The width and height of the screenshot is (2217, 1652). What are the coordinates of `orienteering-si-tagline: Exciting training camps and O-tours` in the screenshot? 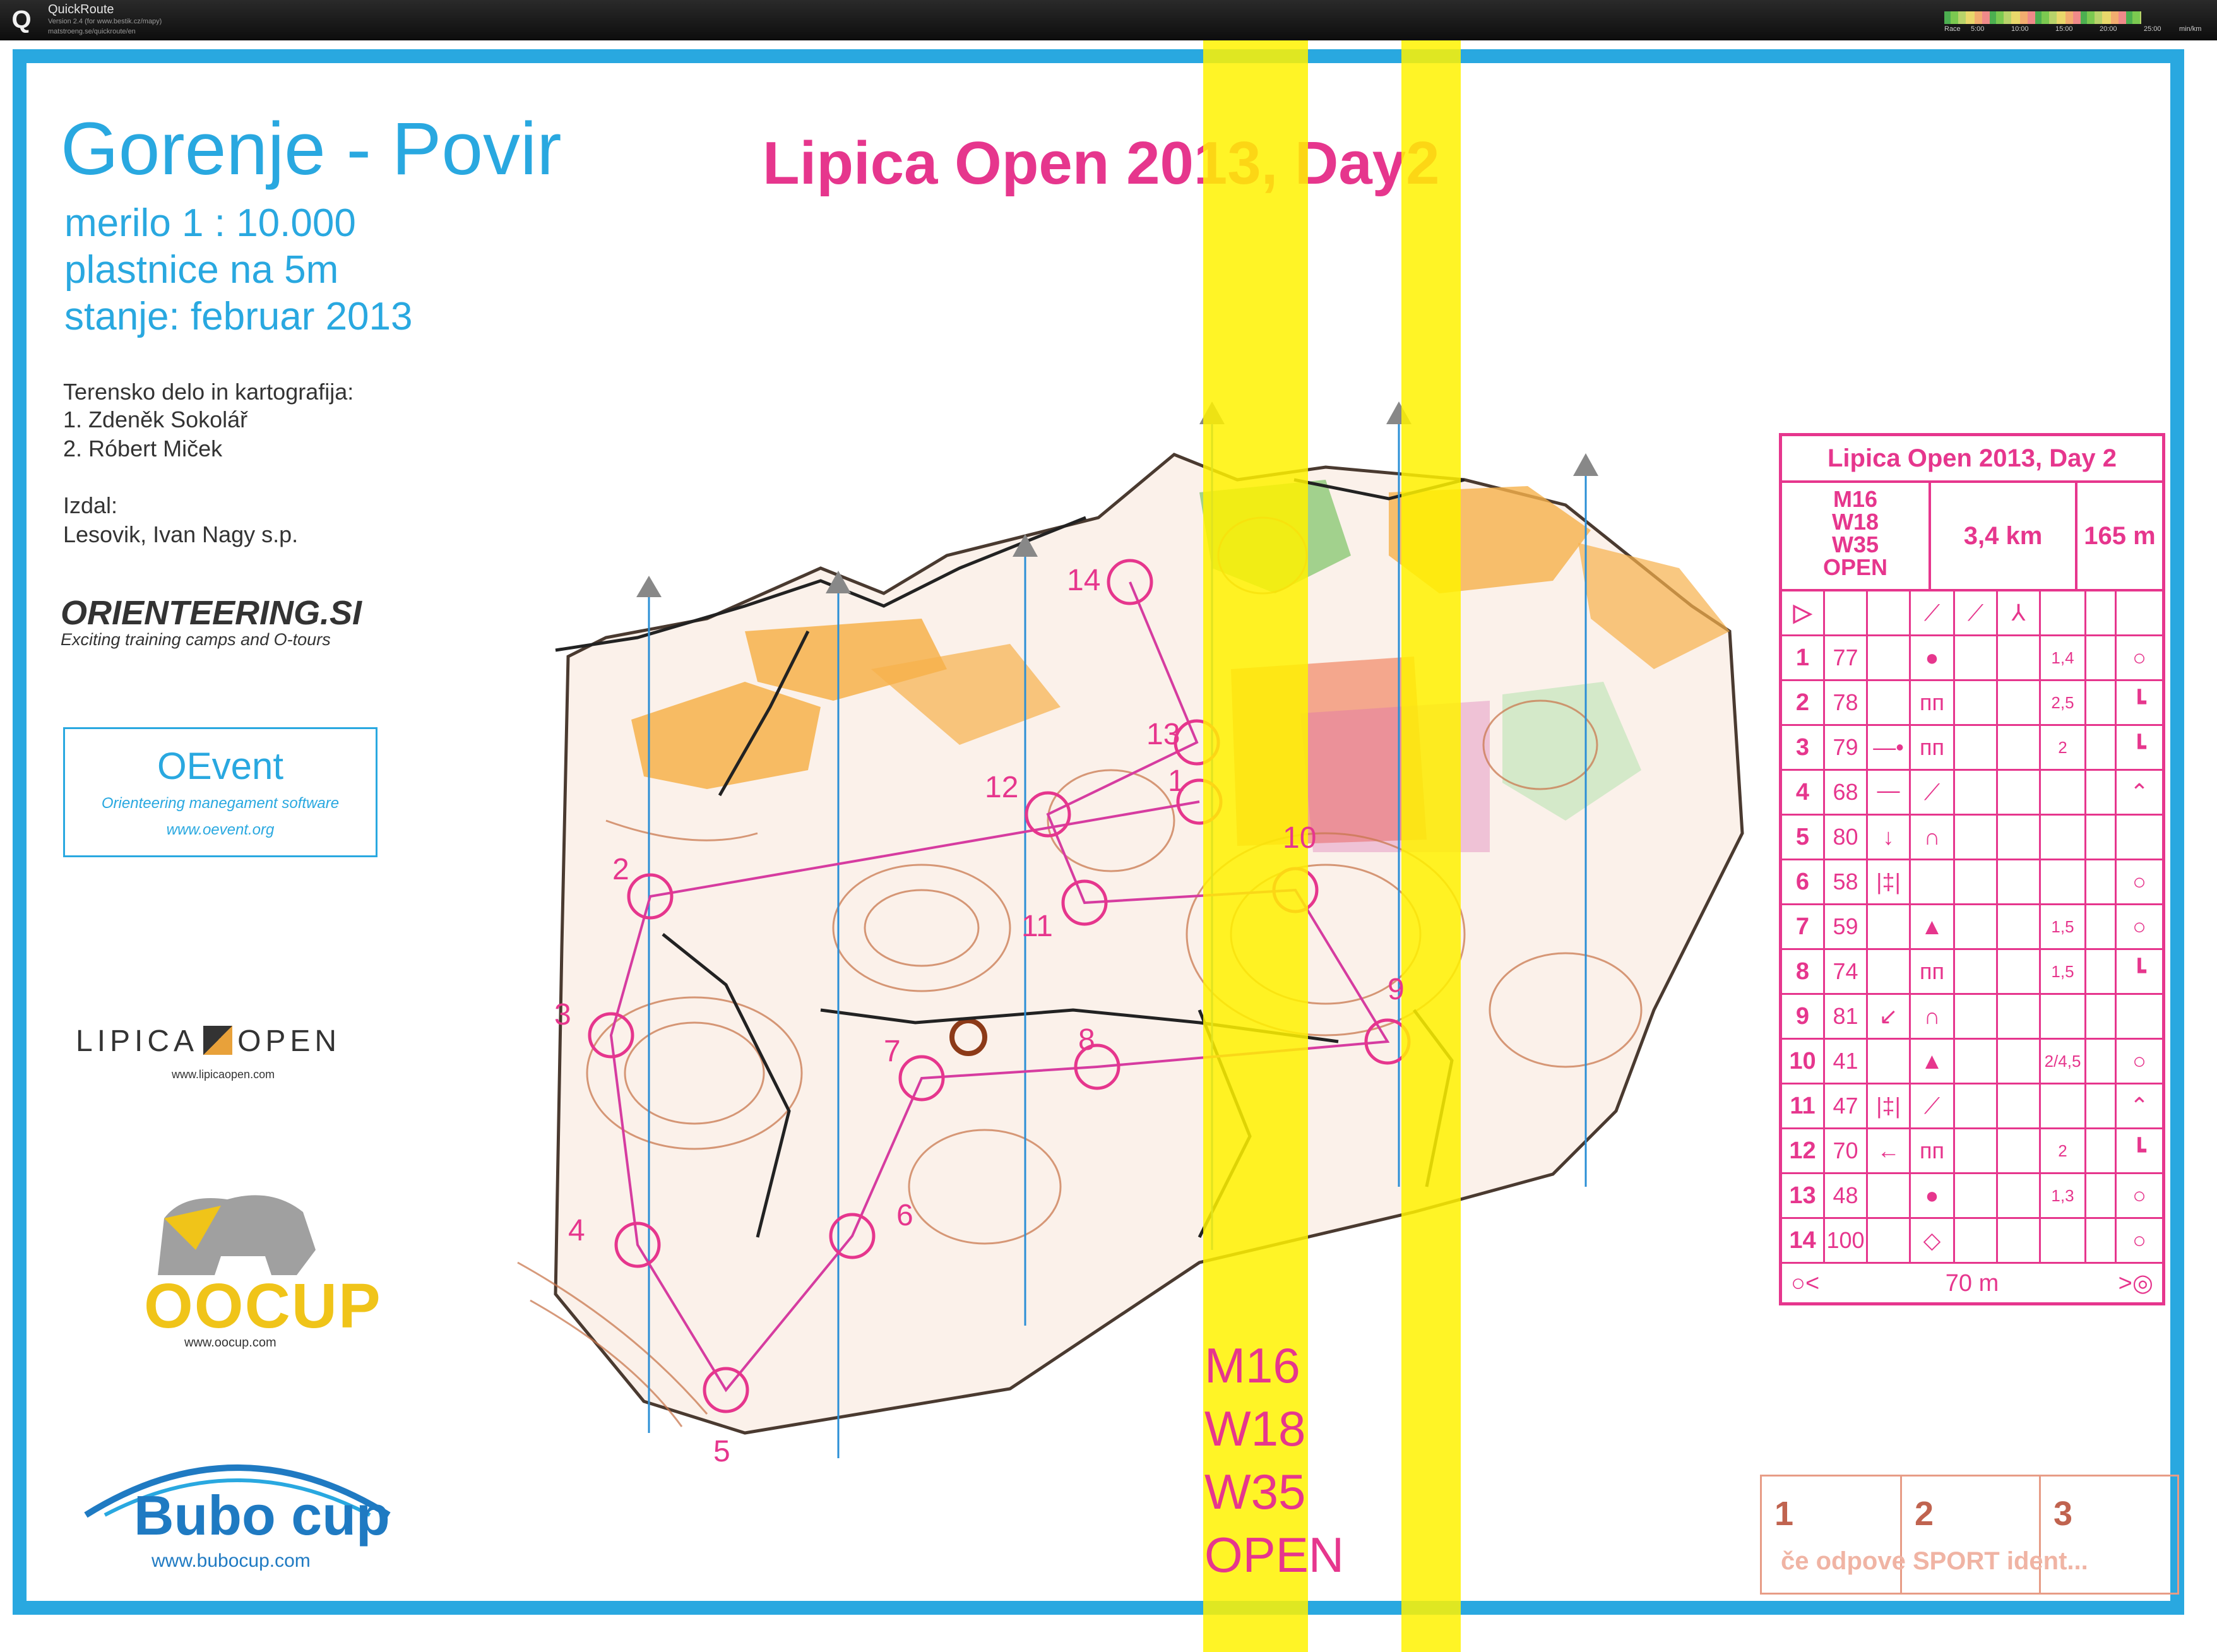 It's located at (196, 639).